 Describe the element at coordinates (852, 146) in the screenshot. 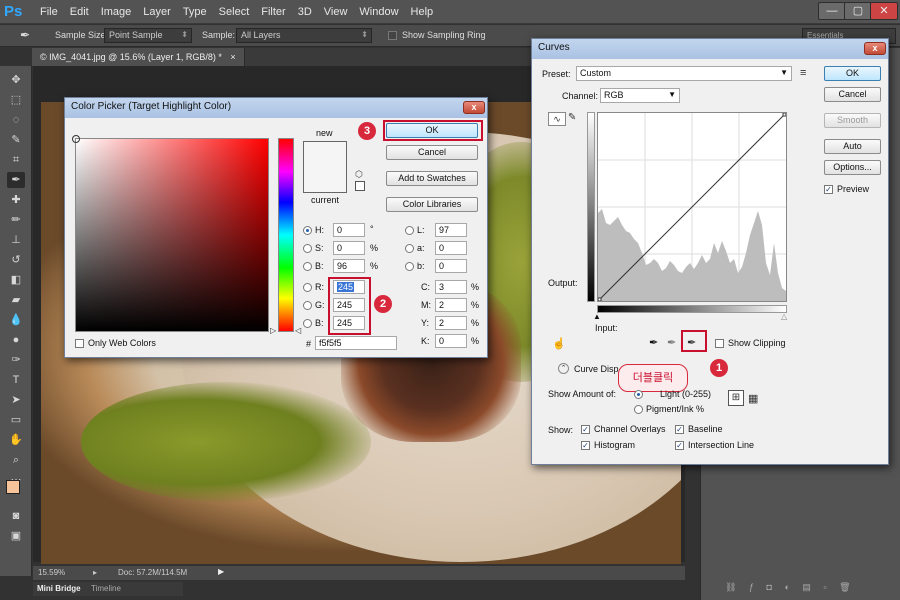

I see `curves-auto-button: Auto` at that location.